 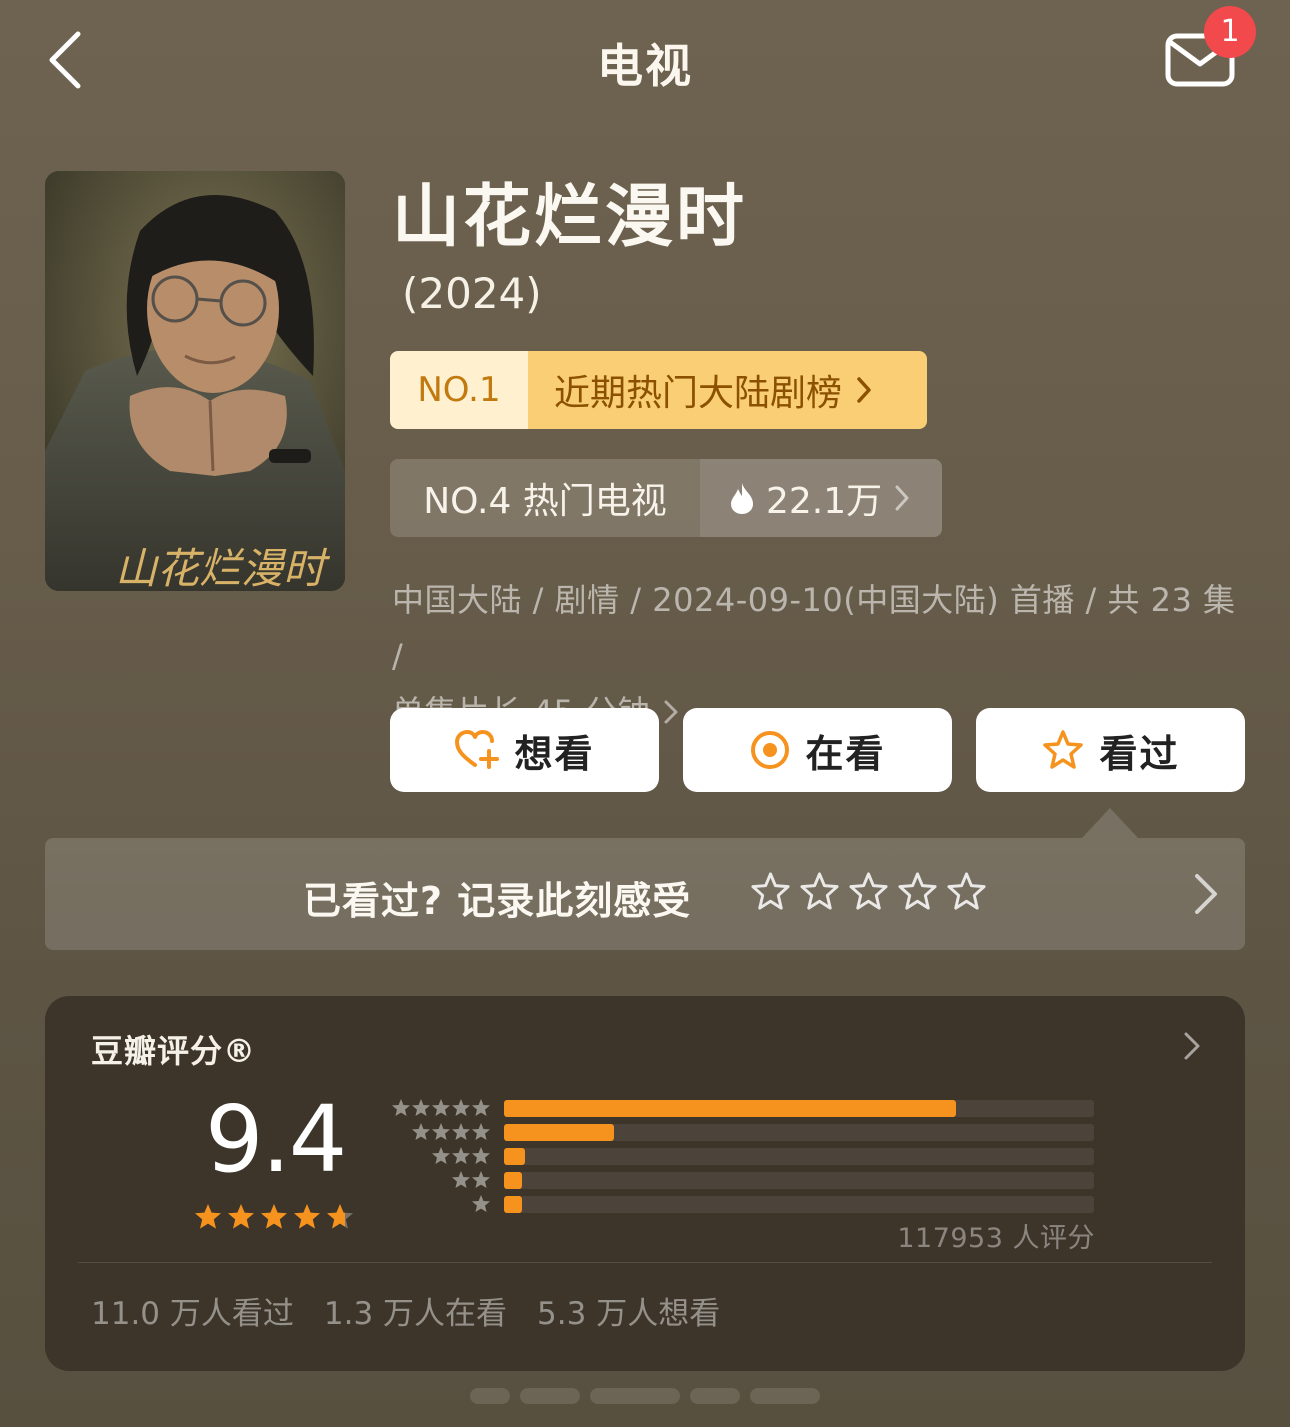 I want to click on target-icon, so click(x=770, y=750).